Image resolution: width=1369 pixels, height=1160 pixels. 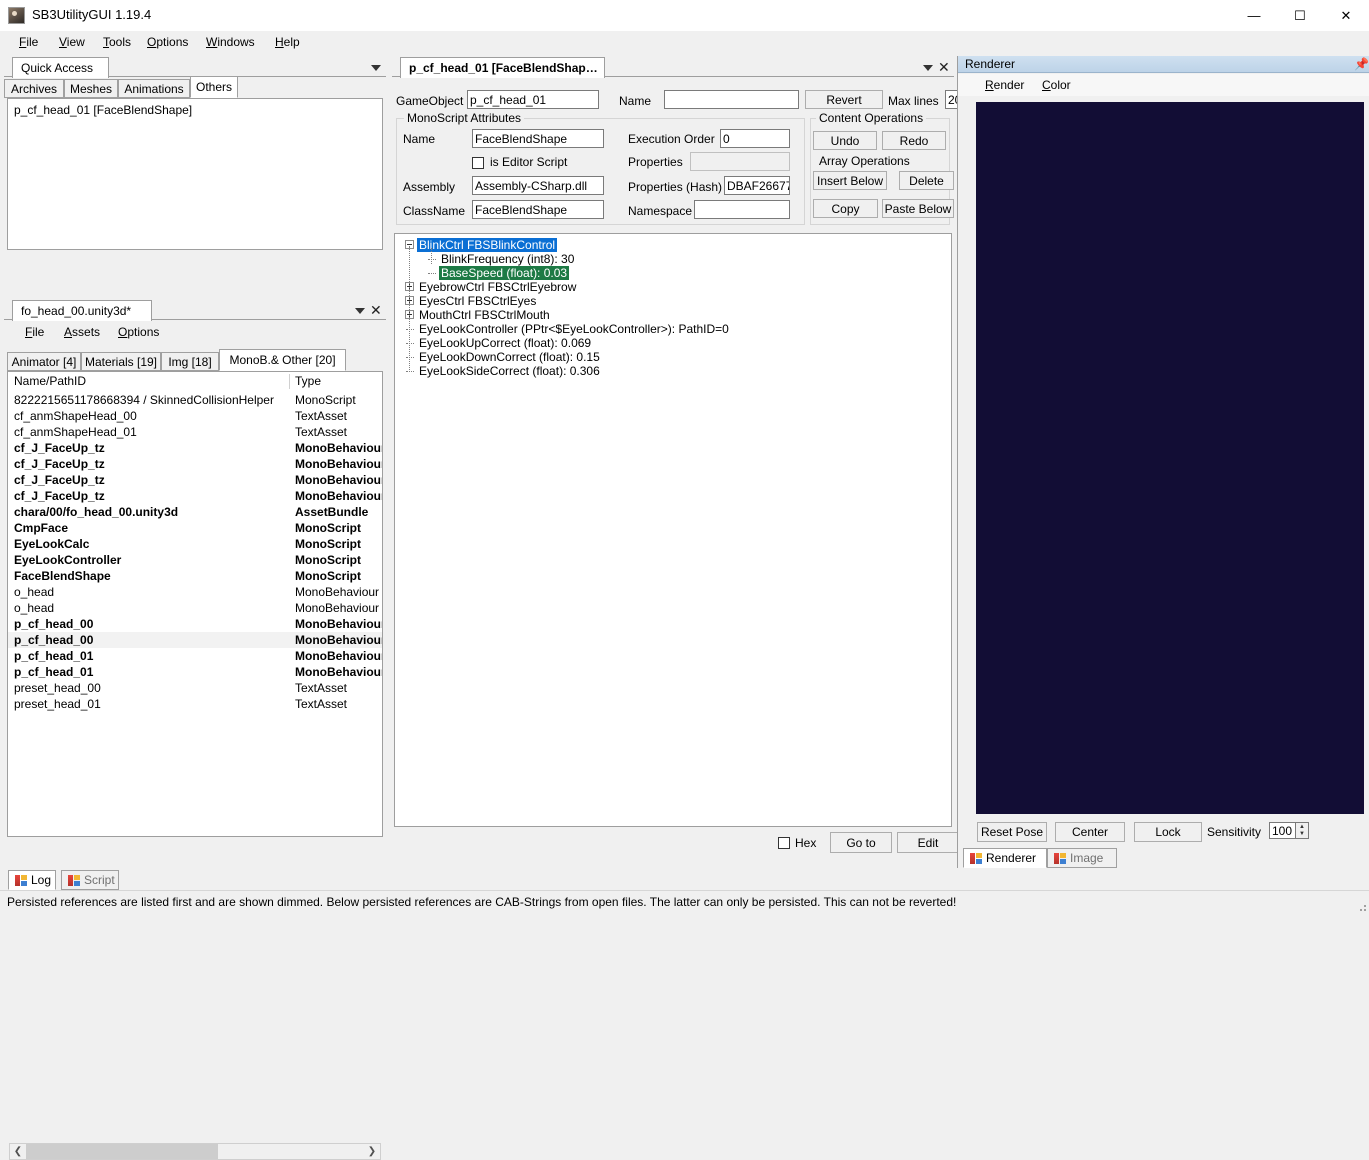 What do you see at coordinates (289, 381) in the screenshot?
I see `column-separator` at bounding box center [289, 381].